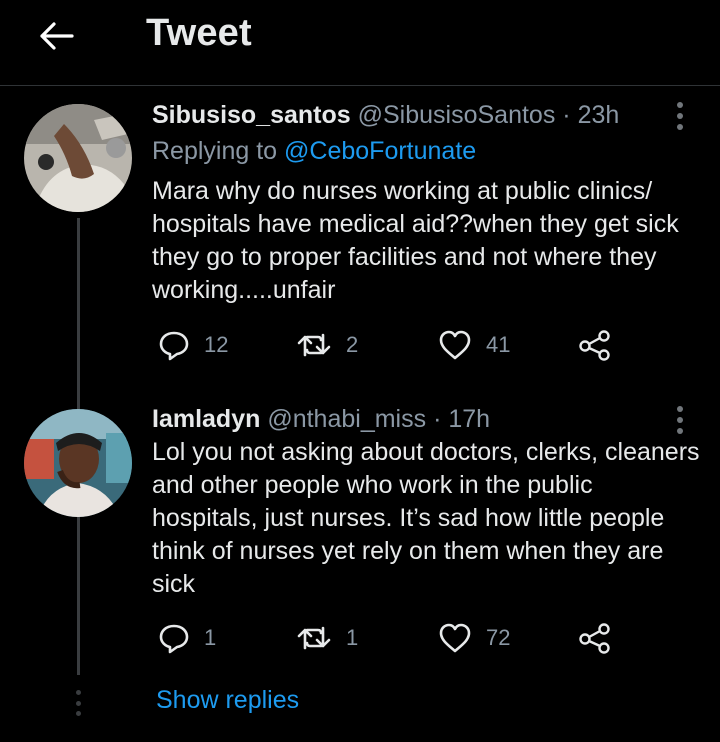  Describe the element at coordinates (360, 43) in the screenshot. I see `top-bar: Tweet` at that location.